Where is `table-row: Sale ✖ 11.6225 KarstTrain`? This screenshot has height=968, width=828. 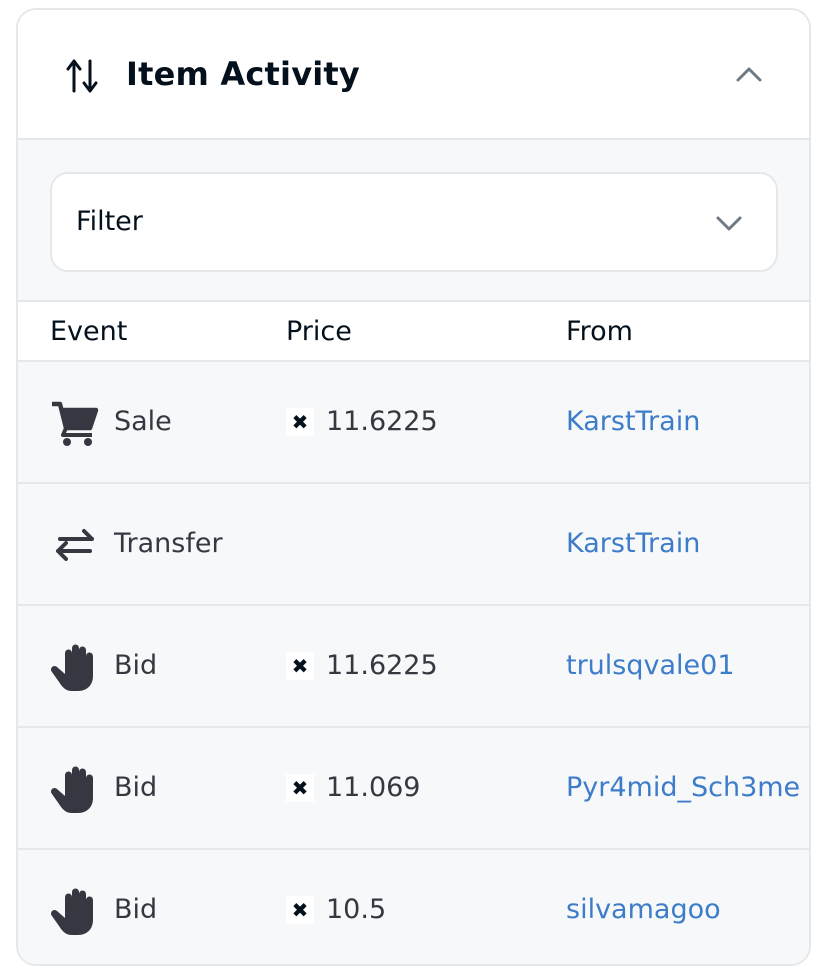
table-row: Sale ✖ 11.6225 KarstTrain is located at coordinates (413, 423).